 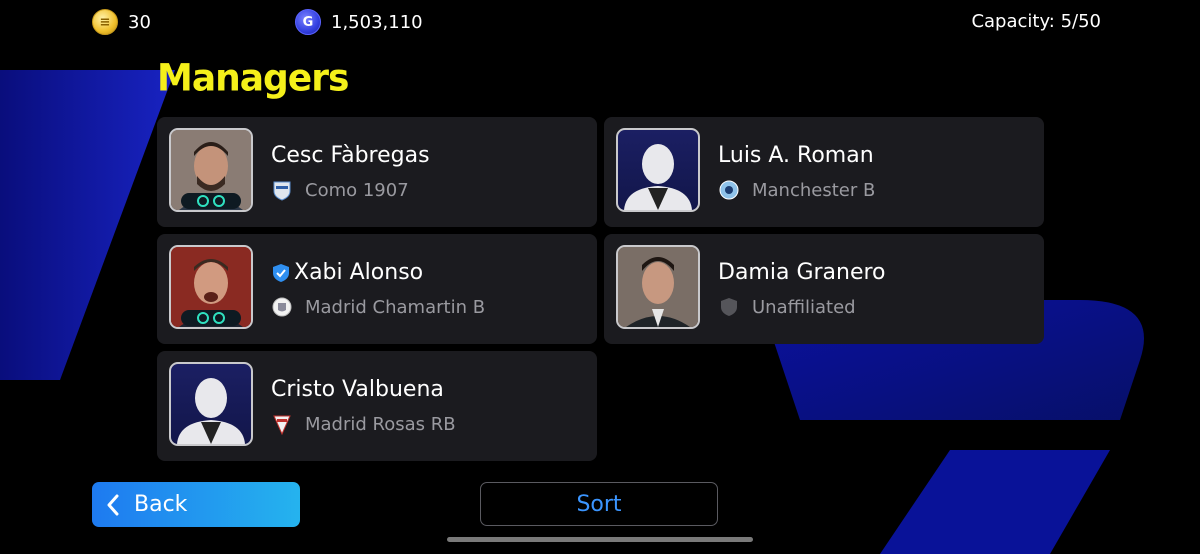 I want to click on manager-card: Cristo Valbuena Madrid Rosas RB, so click(x=377, y=406).